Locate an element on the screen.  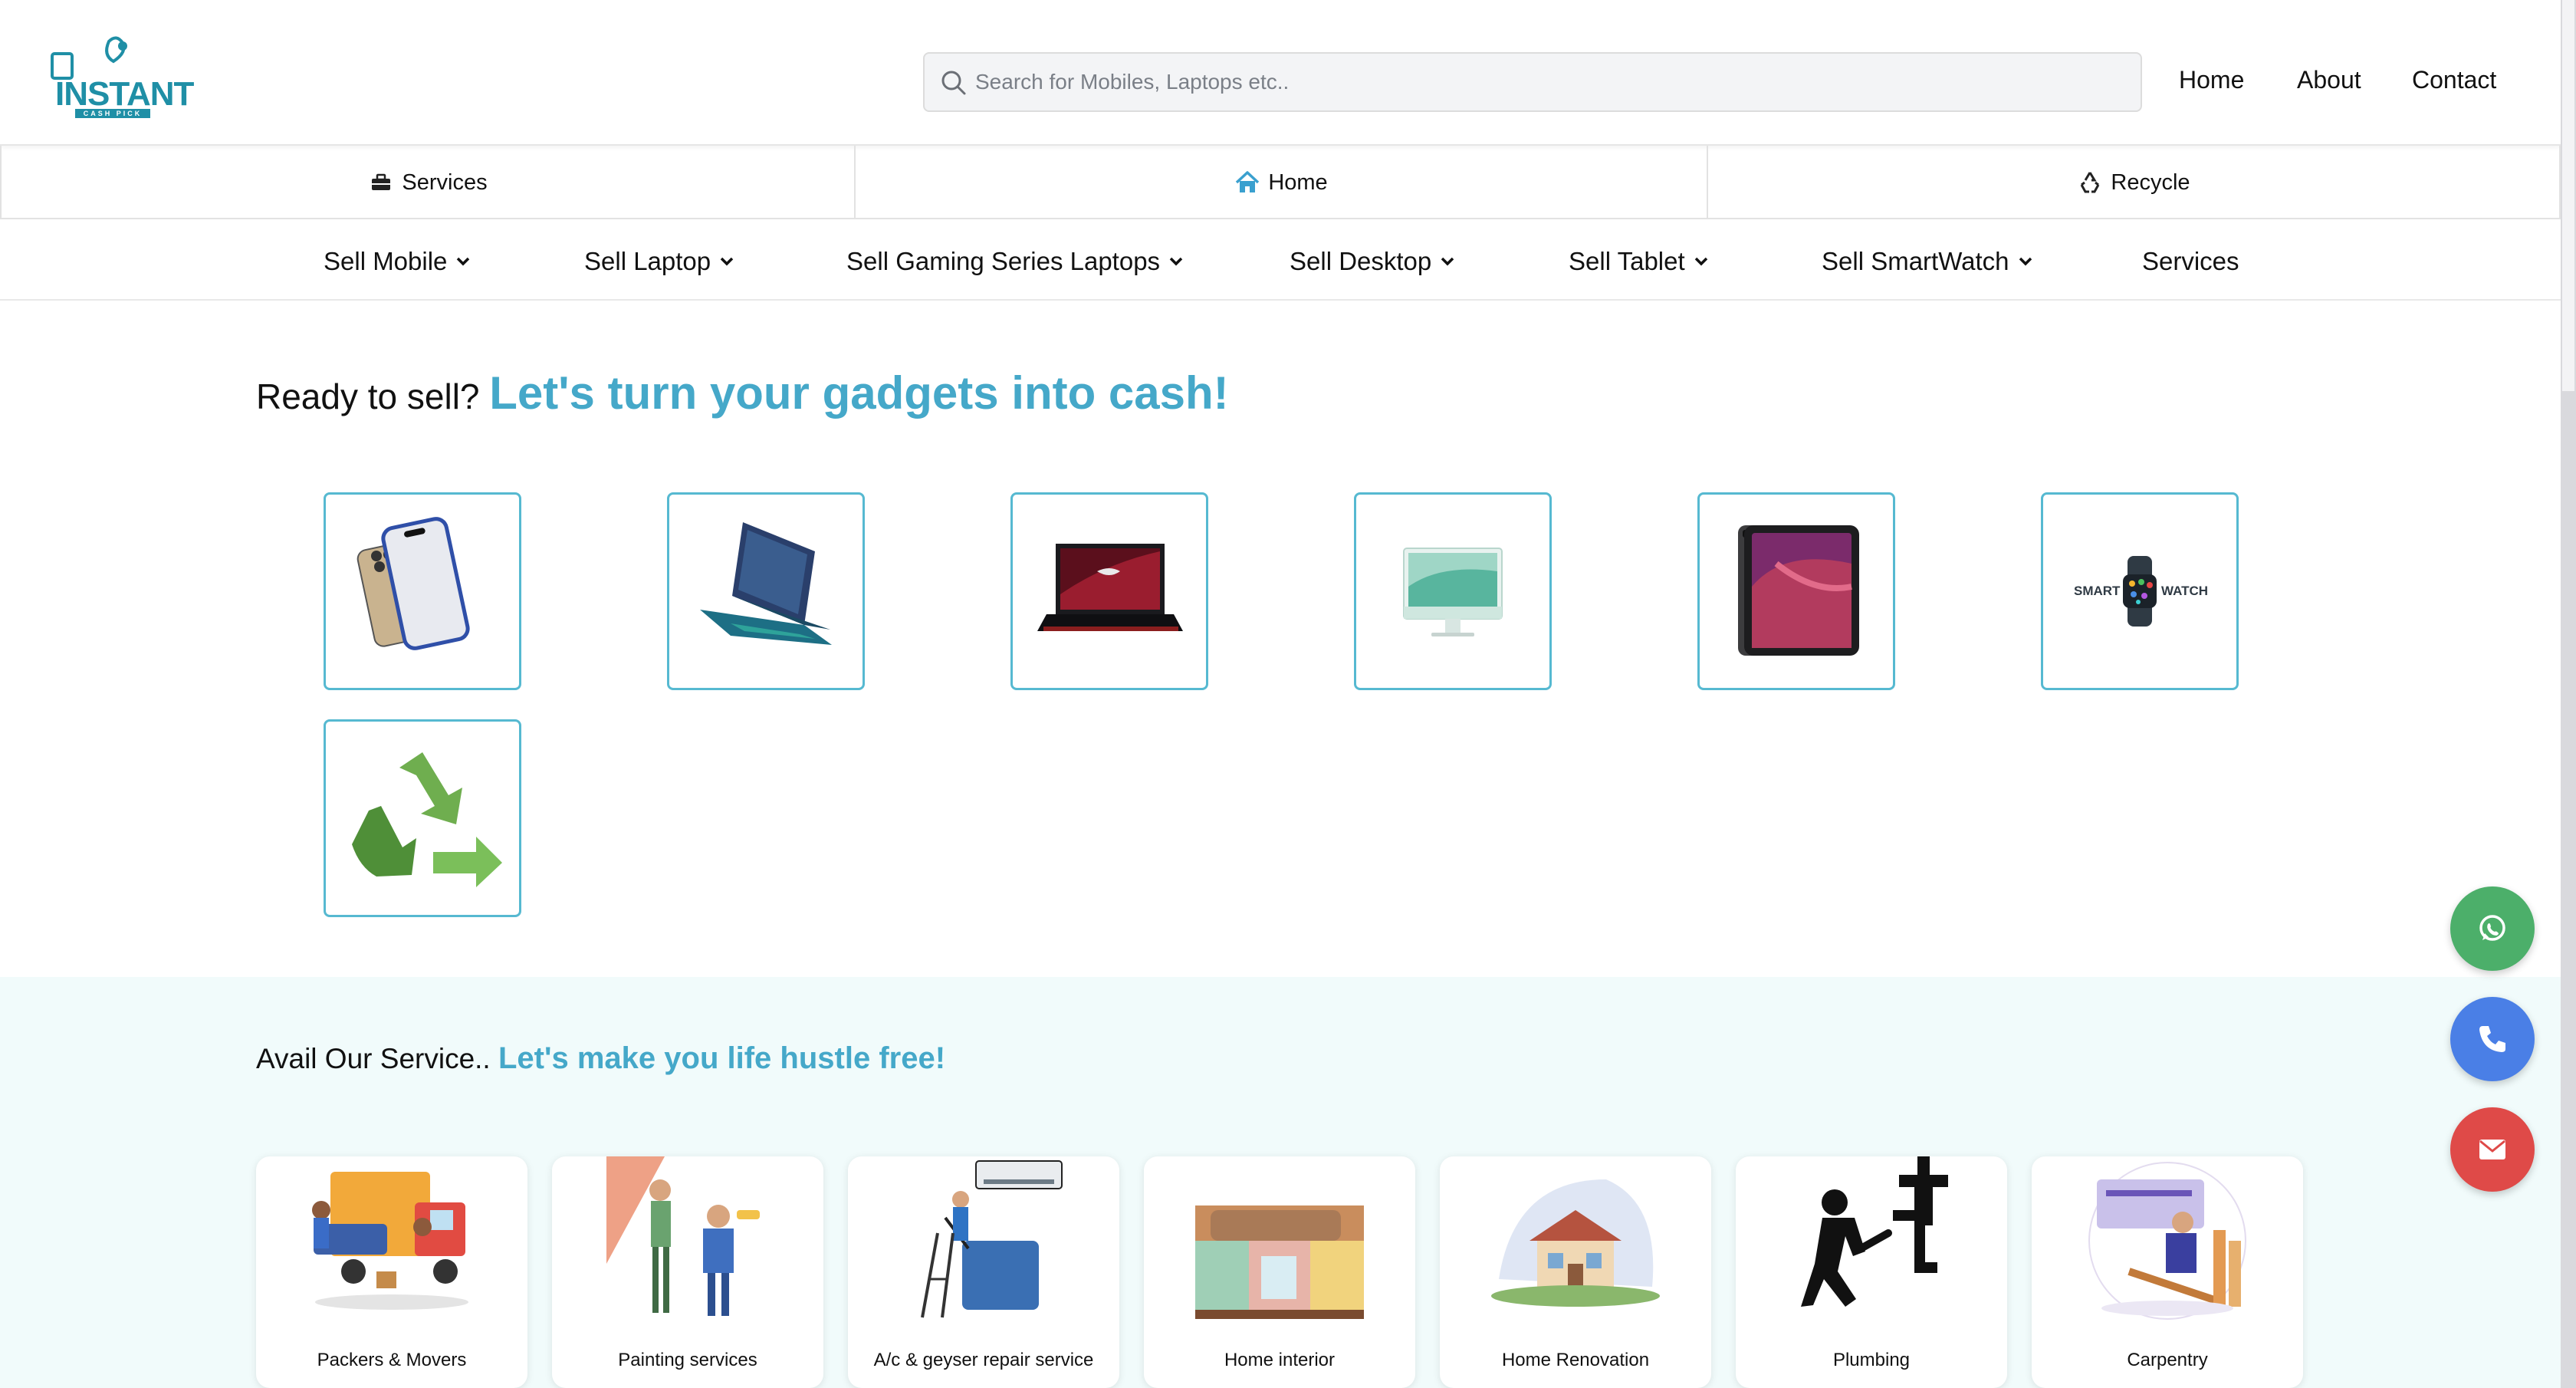
plumber-icon is located at coordinates (1875, 1231).